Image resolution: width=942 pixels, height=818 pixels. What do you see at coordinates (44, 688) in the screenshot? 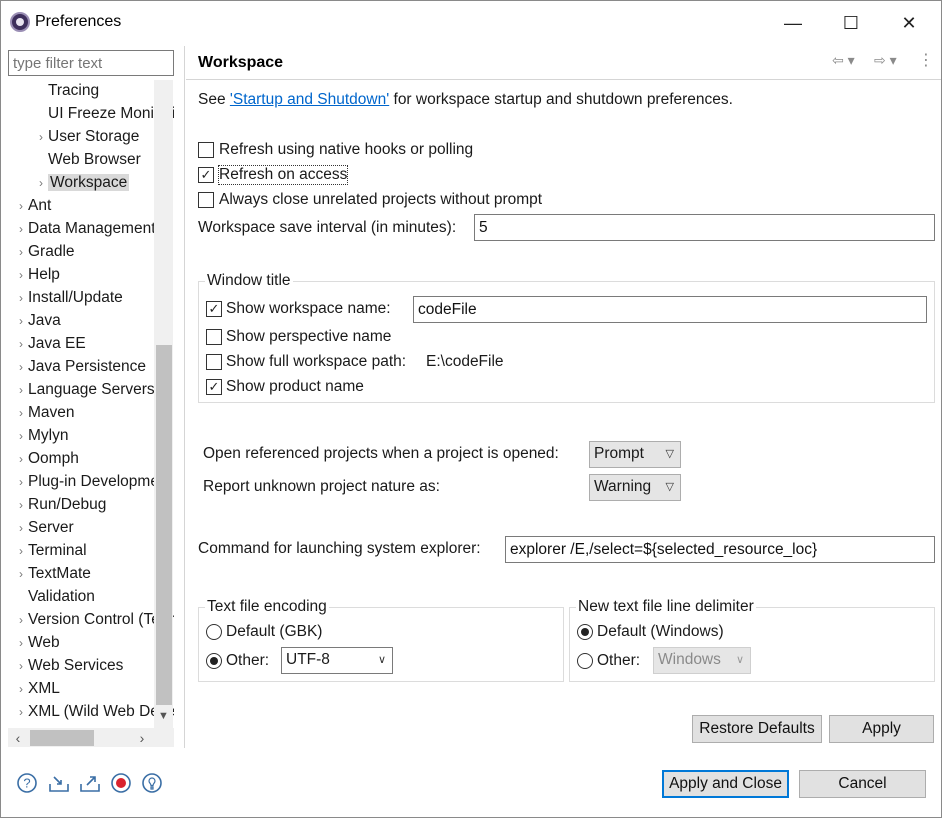
I see `tree-item-label: XML` at bounding box center [44, 688].